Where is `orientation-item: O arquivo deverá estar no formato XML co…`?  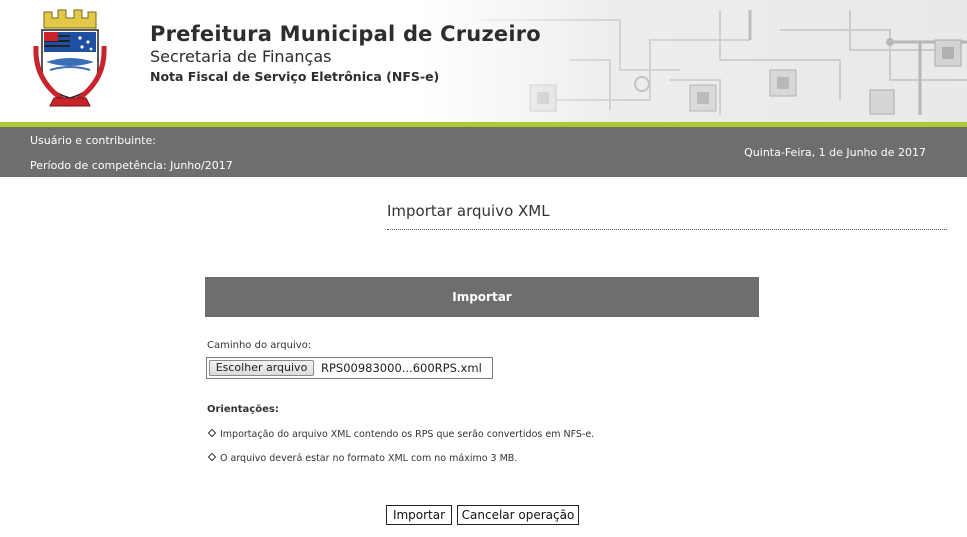 orientation-item: O arquivo deverá estar no formato XML co… is located at coordinates (362, 458).